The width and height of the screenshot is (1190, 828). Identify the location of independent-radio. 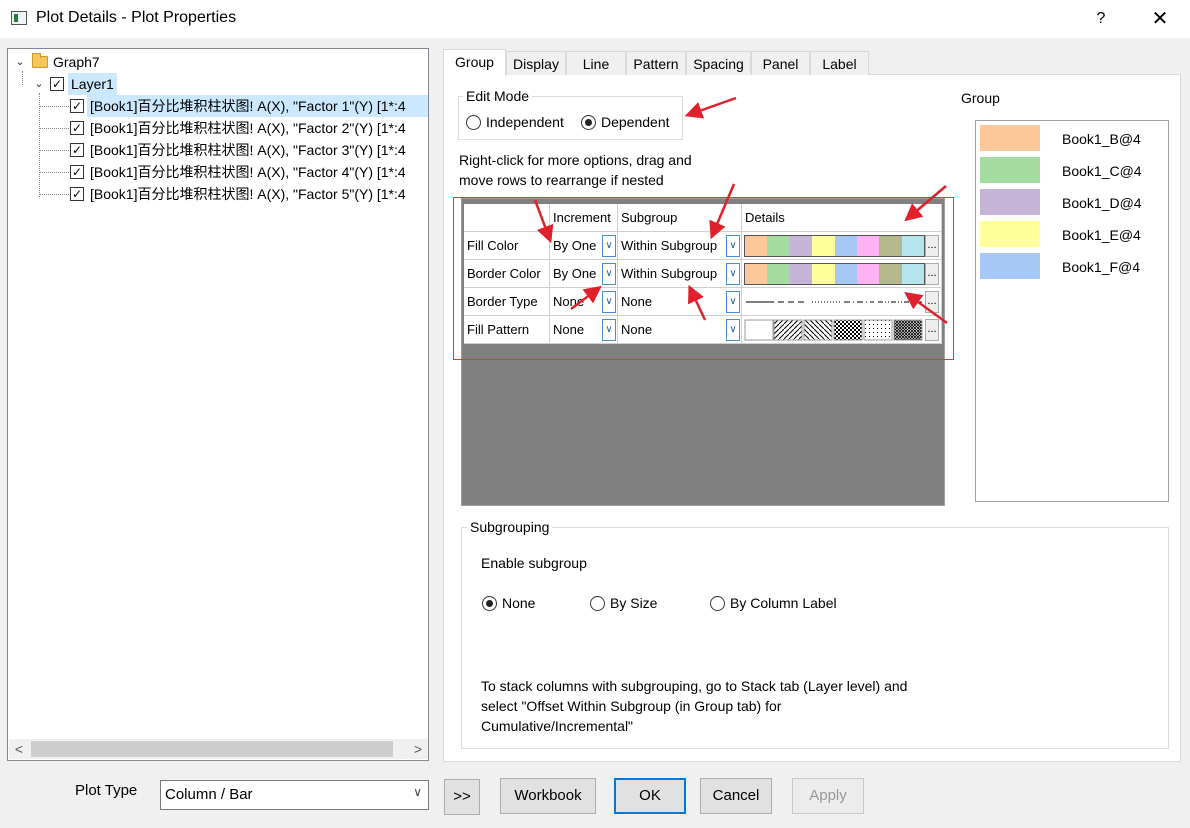
(473, 122).